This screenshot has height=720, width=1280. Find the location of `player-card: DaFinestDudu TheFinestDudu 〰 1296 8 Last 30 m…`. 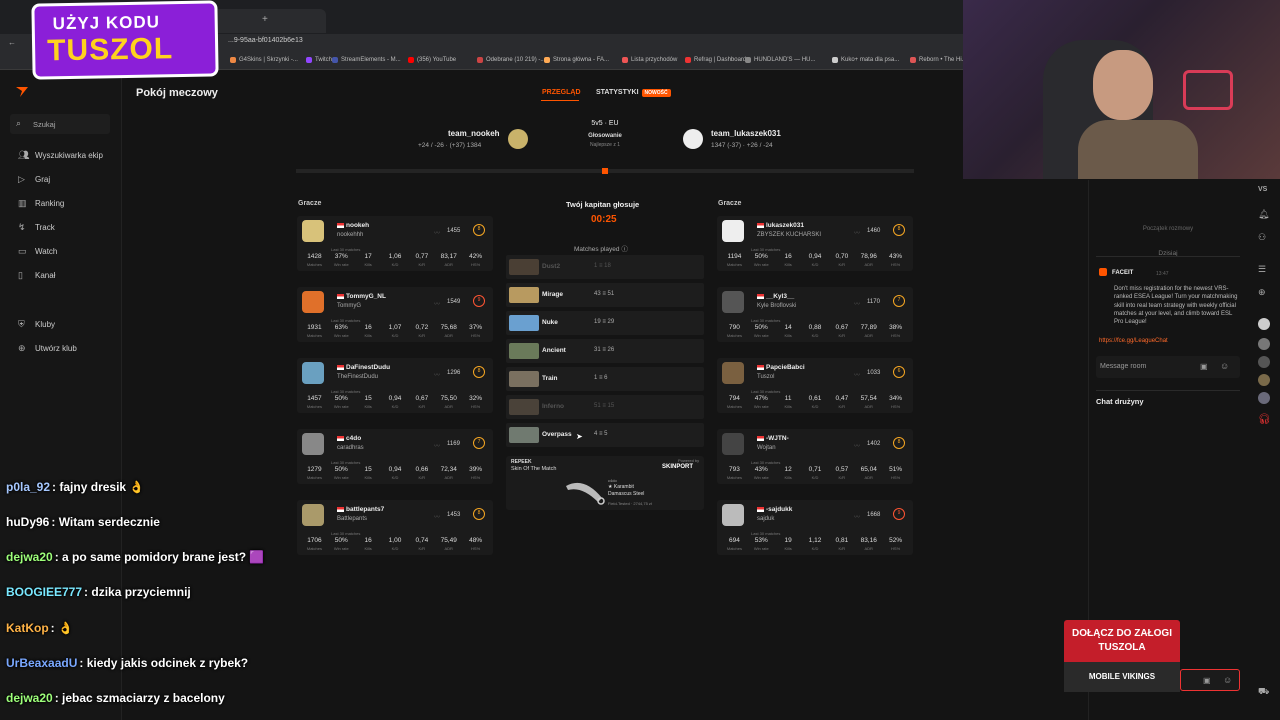

player-card: DaFinestDudu TheFinestDudu 〰 1296 8 Last 30 m… is located at coordinates (395, 385).